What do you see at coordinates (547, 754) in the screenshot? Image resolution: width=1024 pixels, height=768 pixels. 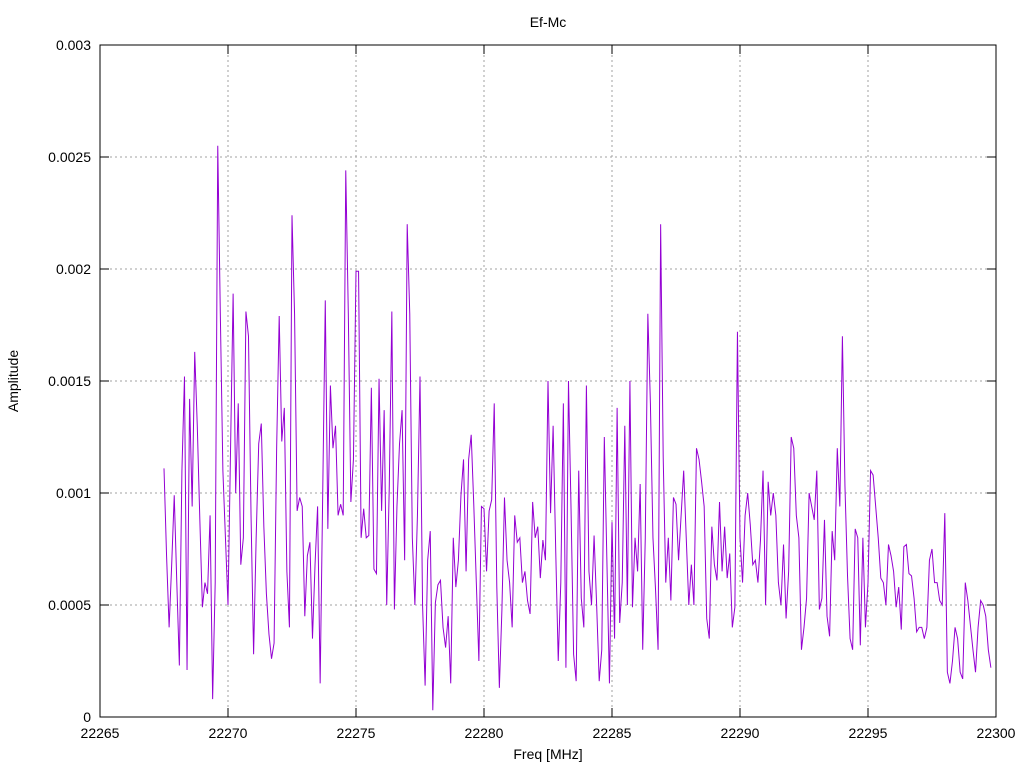 I see `x-axis-label: Freq [MHz]` at bounding box center [547, 754].